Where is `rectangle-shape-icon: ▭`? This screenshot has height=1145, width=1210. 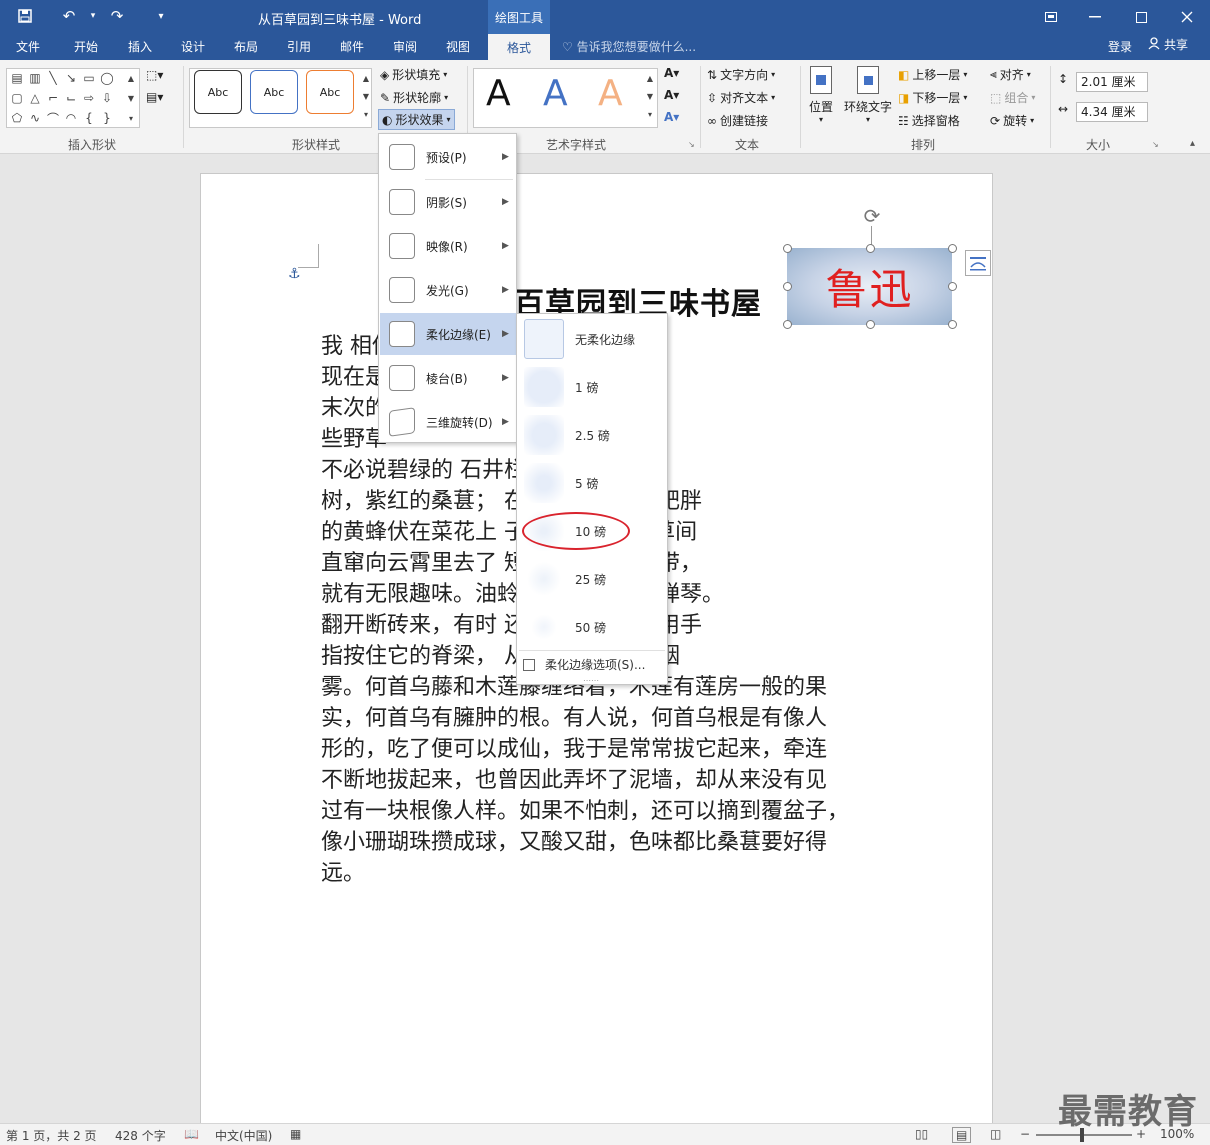 rectangle-shape-icon: ▭ is located at coordinates (89, 78).